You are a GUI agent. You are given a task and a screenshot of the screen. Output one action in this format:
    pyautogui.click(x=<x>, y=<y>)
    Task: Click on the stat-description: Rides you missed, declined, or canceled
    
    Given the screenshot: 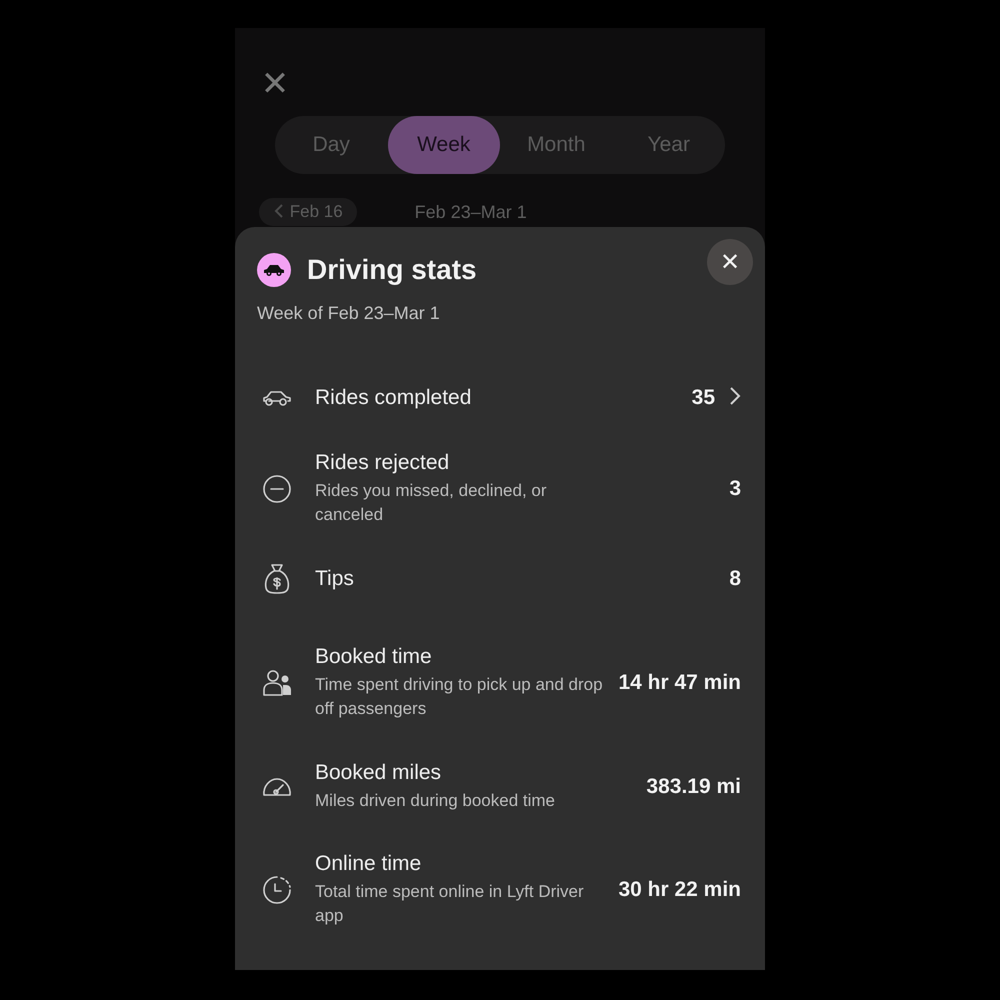 What is the action you would take?
    pyautogui.click(x=431, y=503)
    